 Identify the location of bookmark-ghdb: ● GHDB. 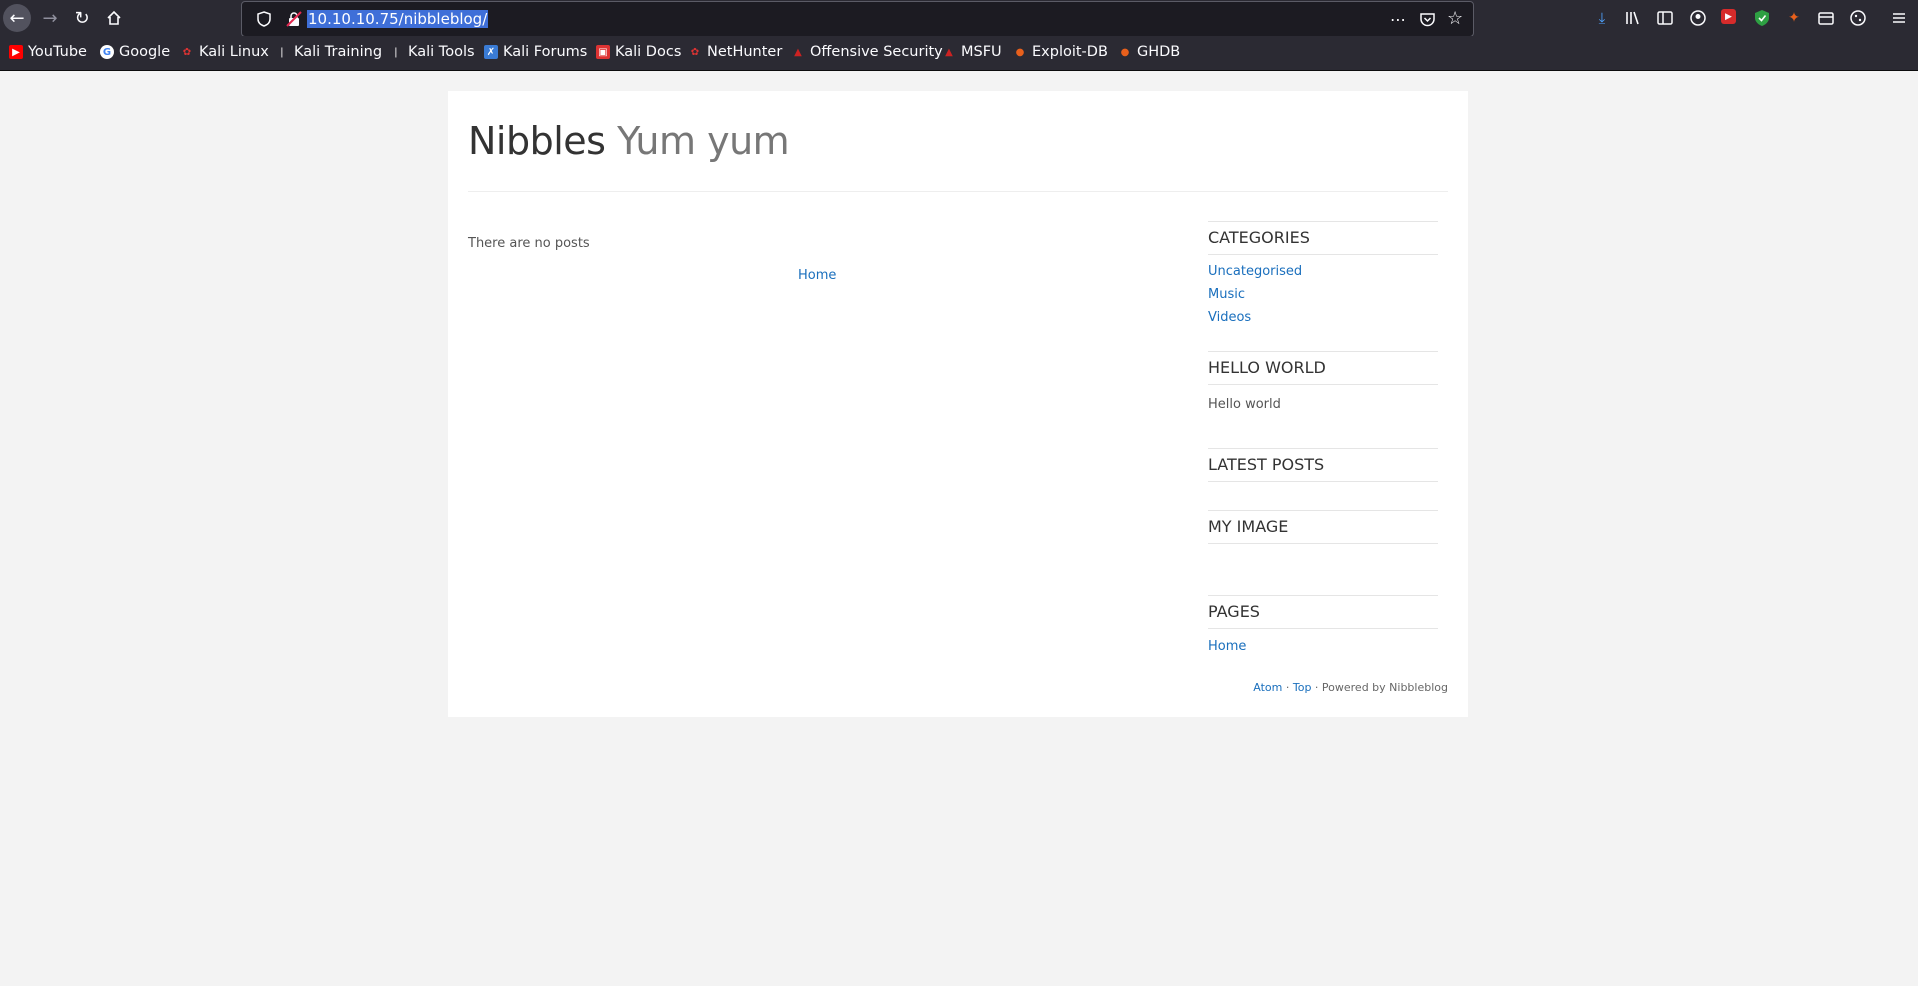
(1149, 52).